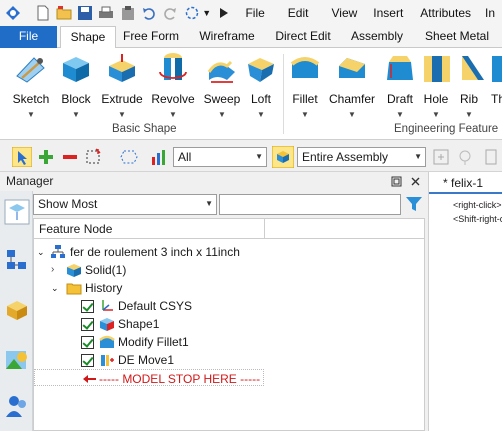 This screenshot has width=502, height=431. I want to click on filter-chart-icon, so click(160, 157).